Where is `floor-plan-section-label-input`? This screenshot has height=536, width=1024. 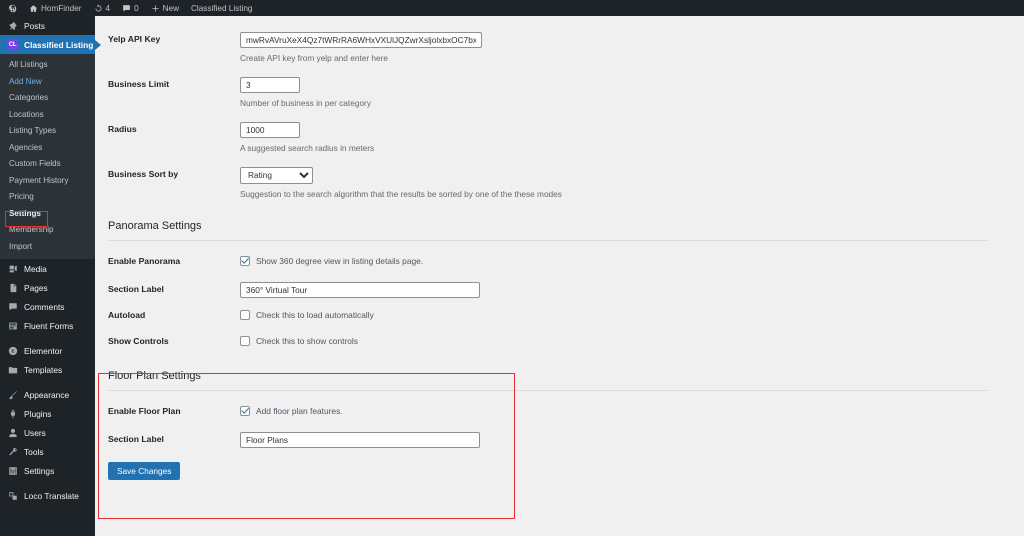 floor-plan-section-label-input is located at coordinates (360, 439).